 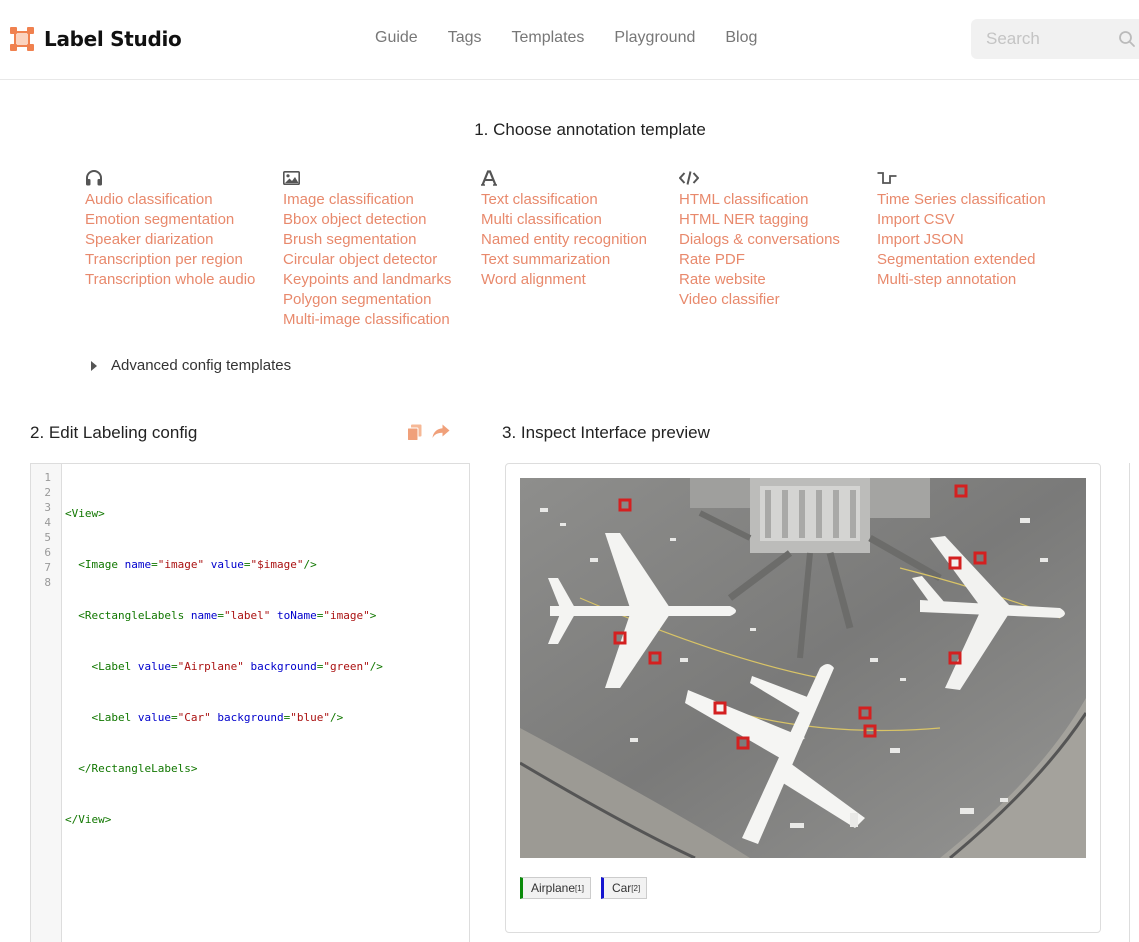 I want to click on logo: Label Studio, so click(x=96, y=39).